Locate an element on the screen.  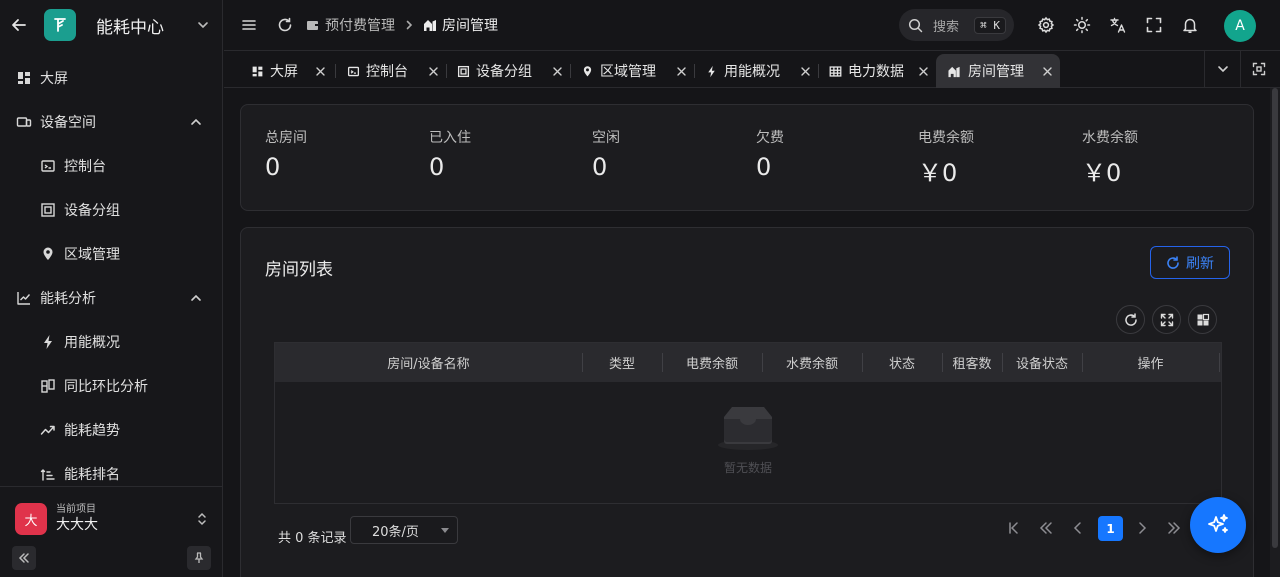
ai-assistant-button is located at coordinates (1218, 525).